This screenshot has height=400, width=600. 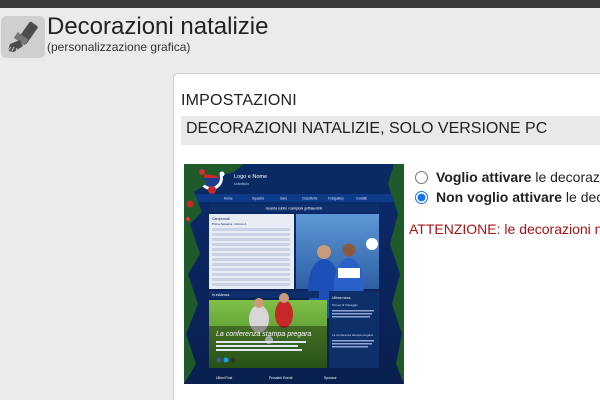 What do you see at coordinates (158, 26) in the screenshot?
I see `page-title: Decorazioni natalizie` at bounding box center [158, 26].